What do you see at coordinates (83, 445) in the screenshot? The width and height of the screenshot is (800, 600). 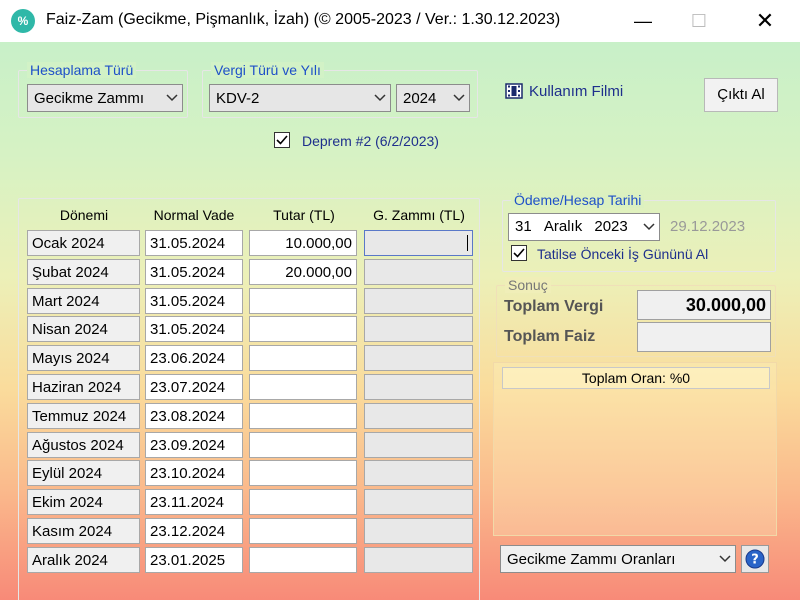 I see `donem-cell: Ağustos 2024` at bounding box center [83, 445].